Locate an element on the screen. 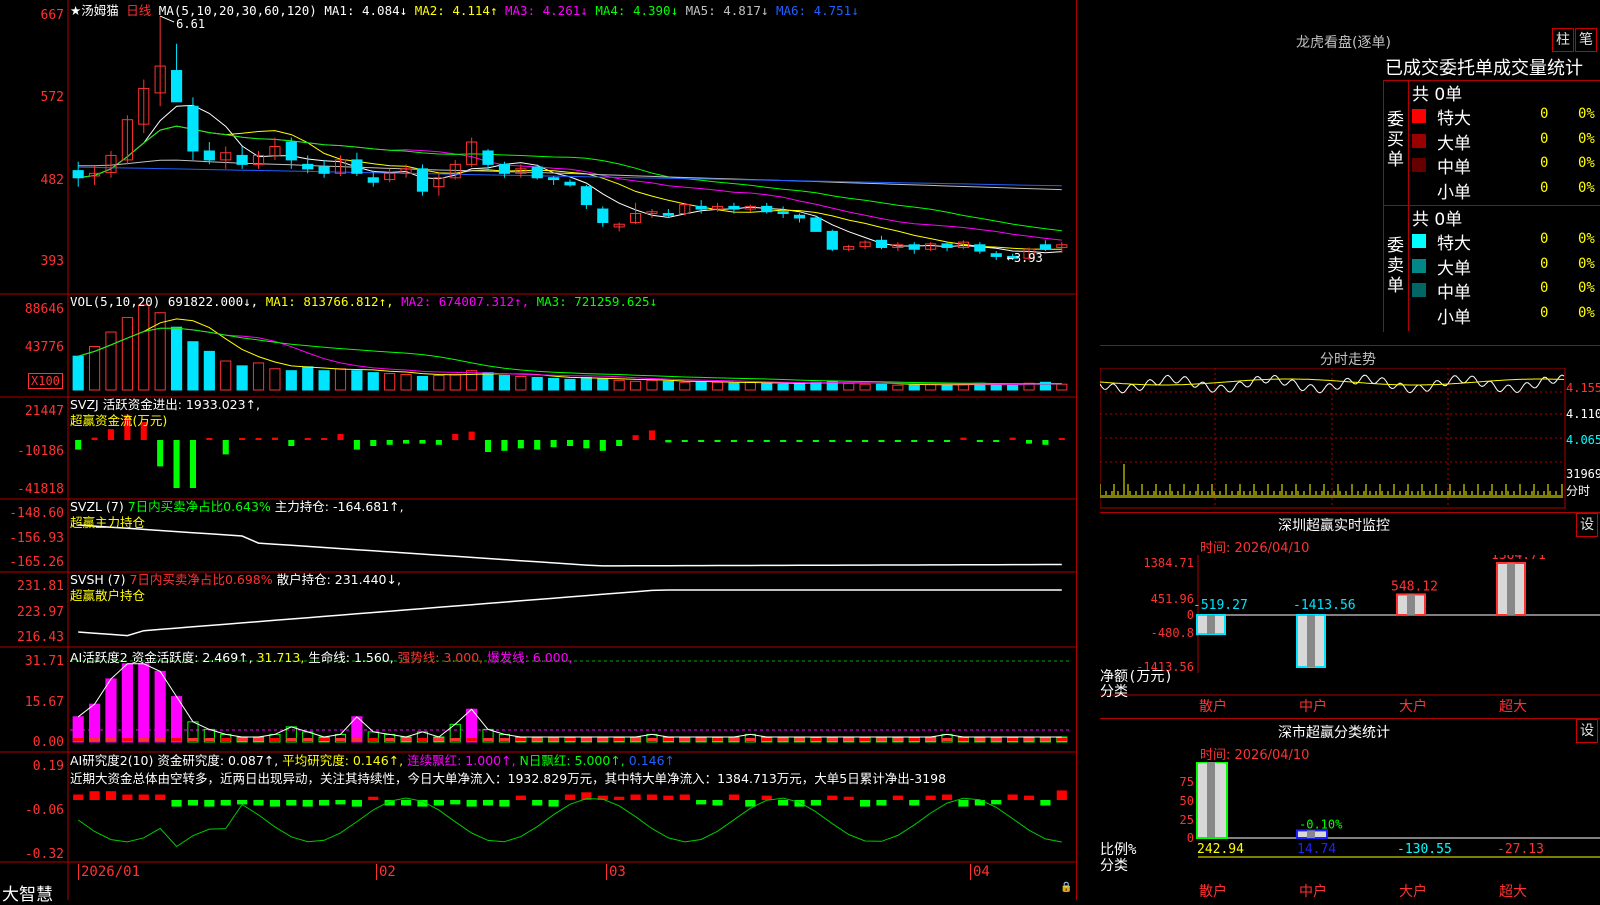 The image size is (1600, 905). classify-value-label: 242.94 is located at coordinates (1220, 849).